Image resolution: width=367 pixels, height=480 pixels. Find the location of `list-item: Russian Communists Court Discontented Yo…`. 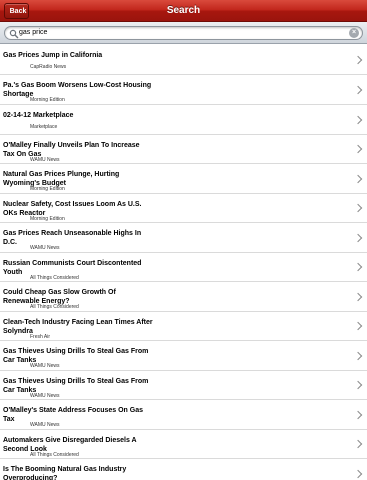

list-item: Russian Communists Court Discontented Yo… is located at coordinates (183, 267).